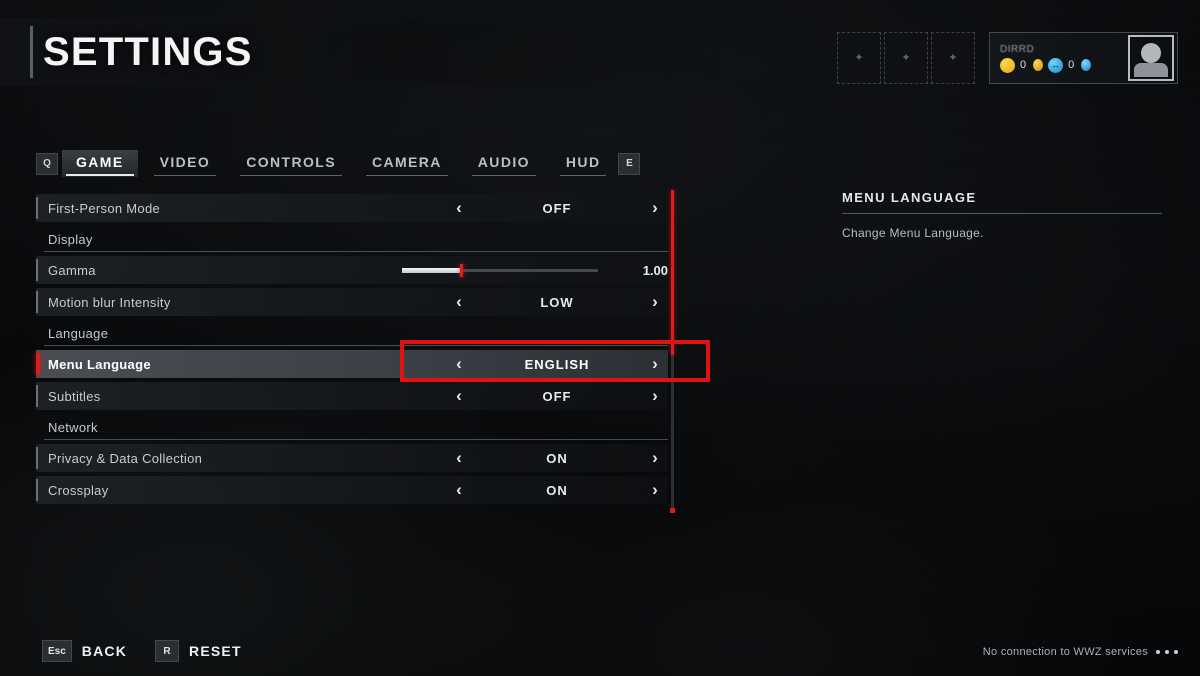  I want to click on player-name: DIRRD, so click(1017, 49).